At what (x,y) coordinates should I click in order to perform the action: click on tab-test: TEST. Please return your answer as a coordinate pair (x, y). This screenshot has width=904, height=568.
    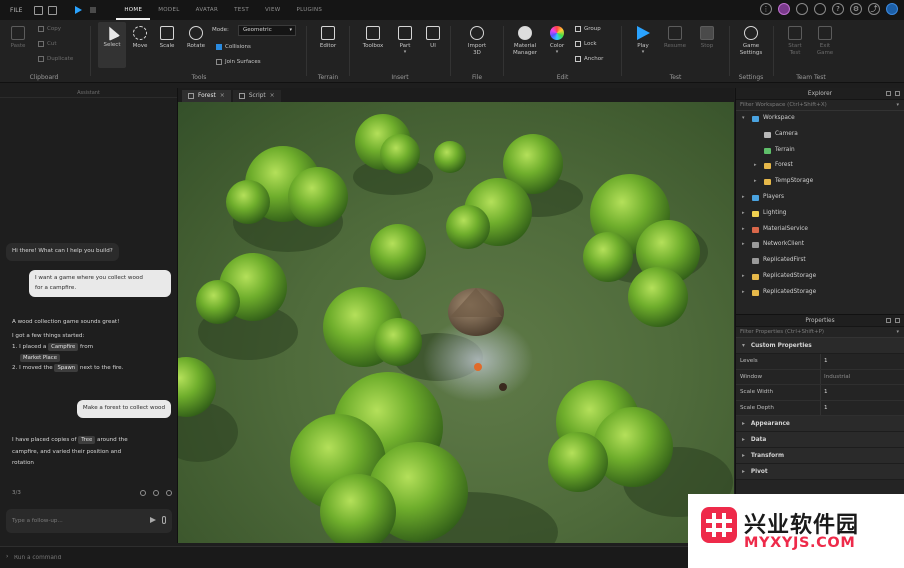
    Looking at the image, I should click on (241, 10).